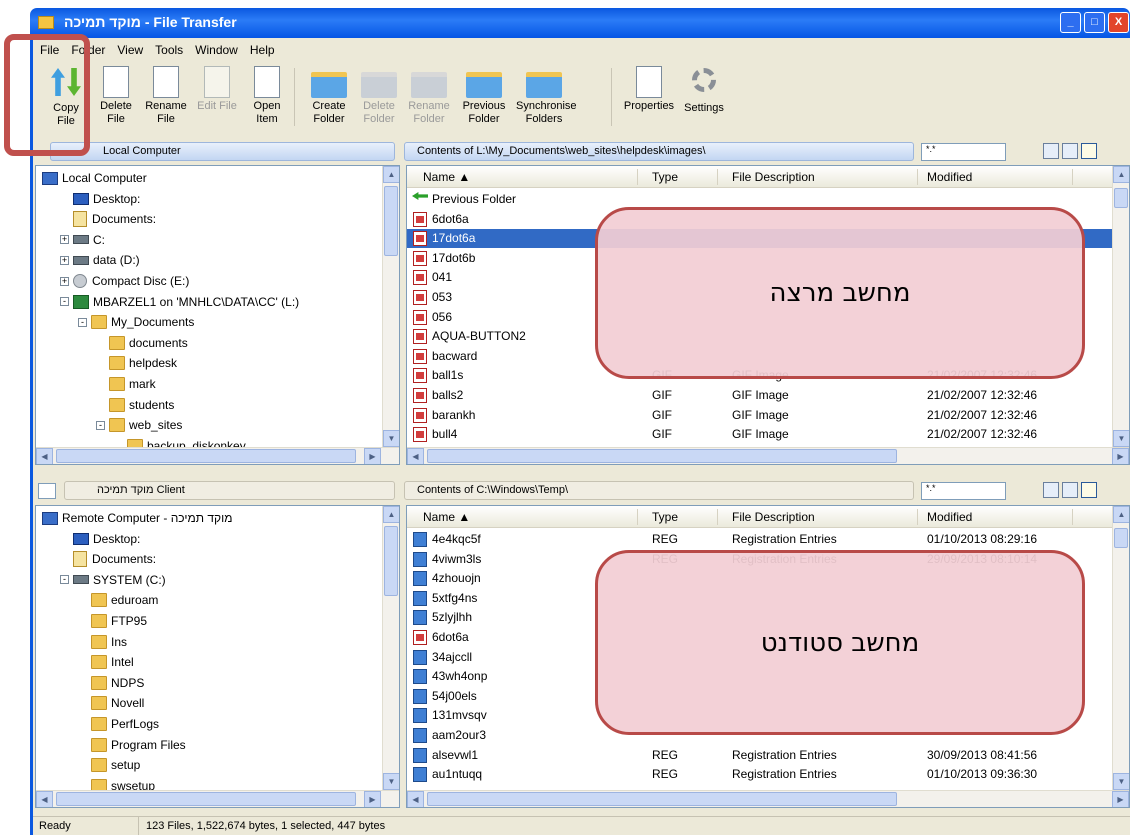 The width and height of the screenshot is (1130, 835). Describe the element at coordinates (113, 580) in the screenshot. I see `tree-item: - SYSTEM (C:)` at that location.